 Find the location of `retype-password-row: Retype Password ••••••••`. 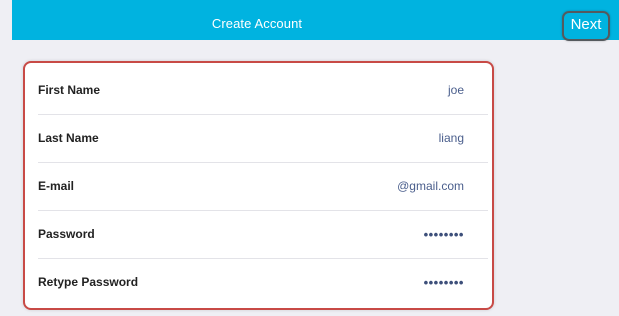

retype-password-row: Retype Password •••••••• is located at coordinates (263, 282).